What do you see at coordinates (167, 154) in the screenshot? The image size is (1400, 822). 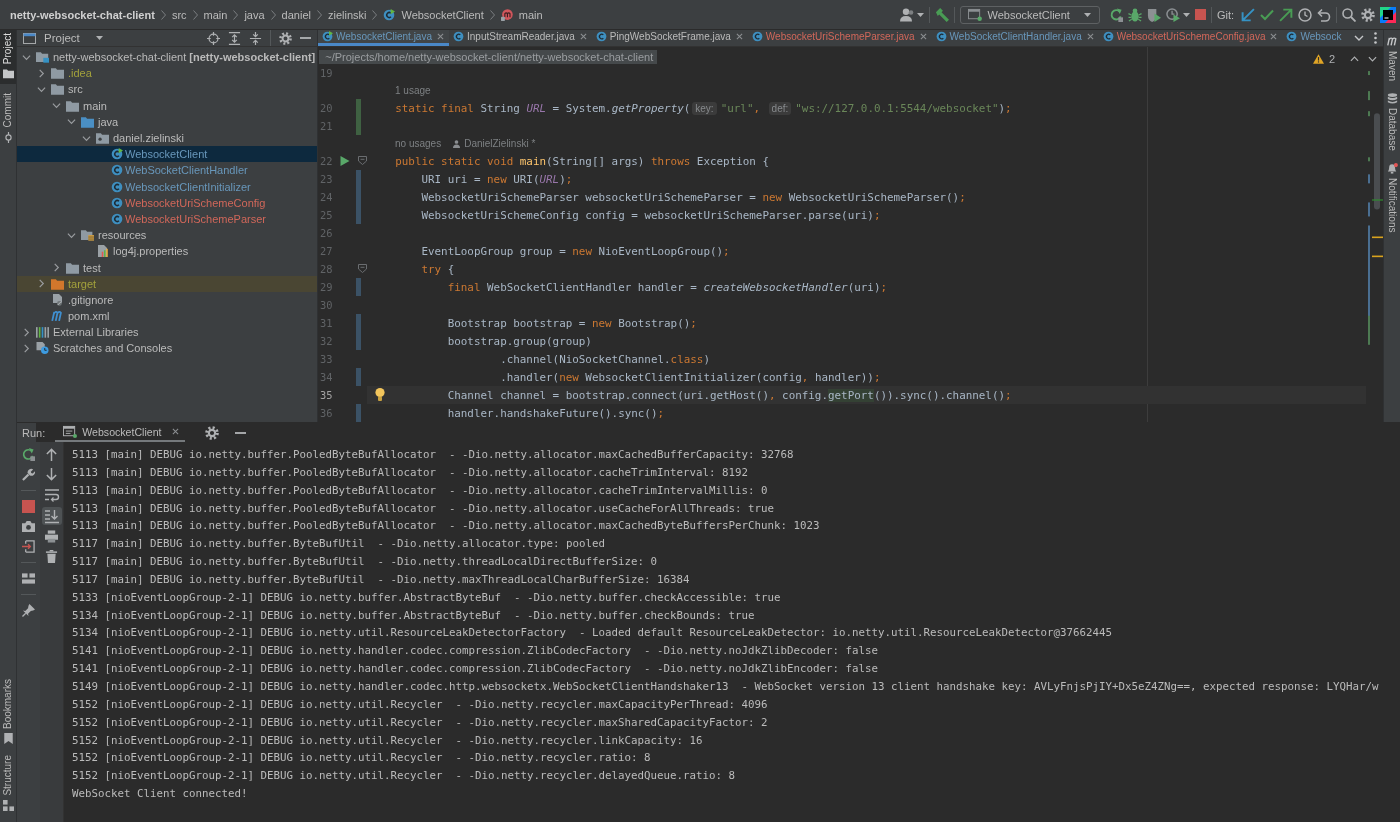 I see `tree-item: WebsocketClient` at bounding box center [167, 154].